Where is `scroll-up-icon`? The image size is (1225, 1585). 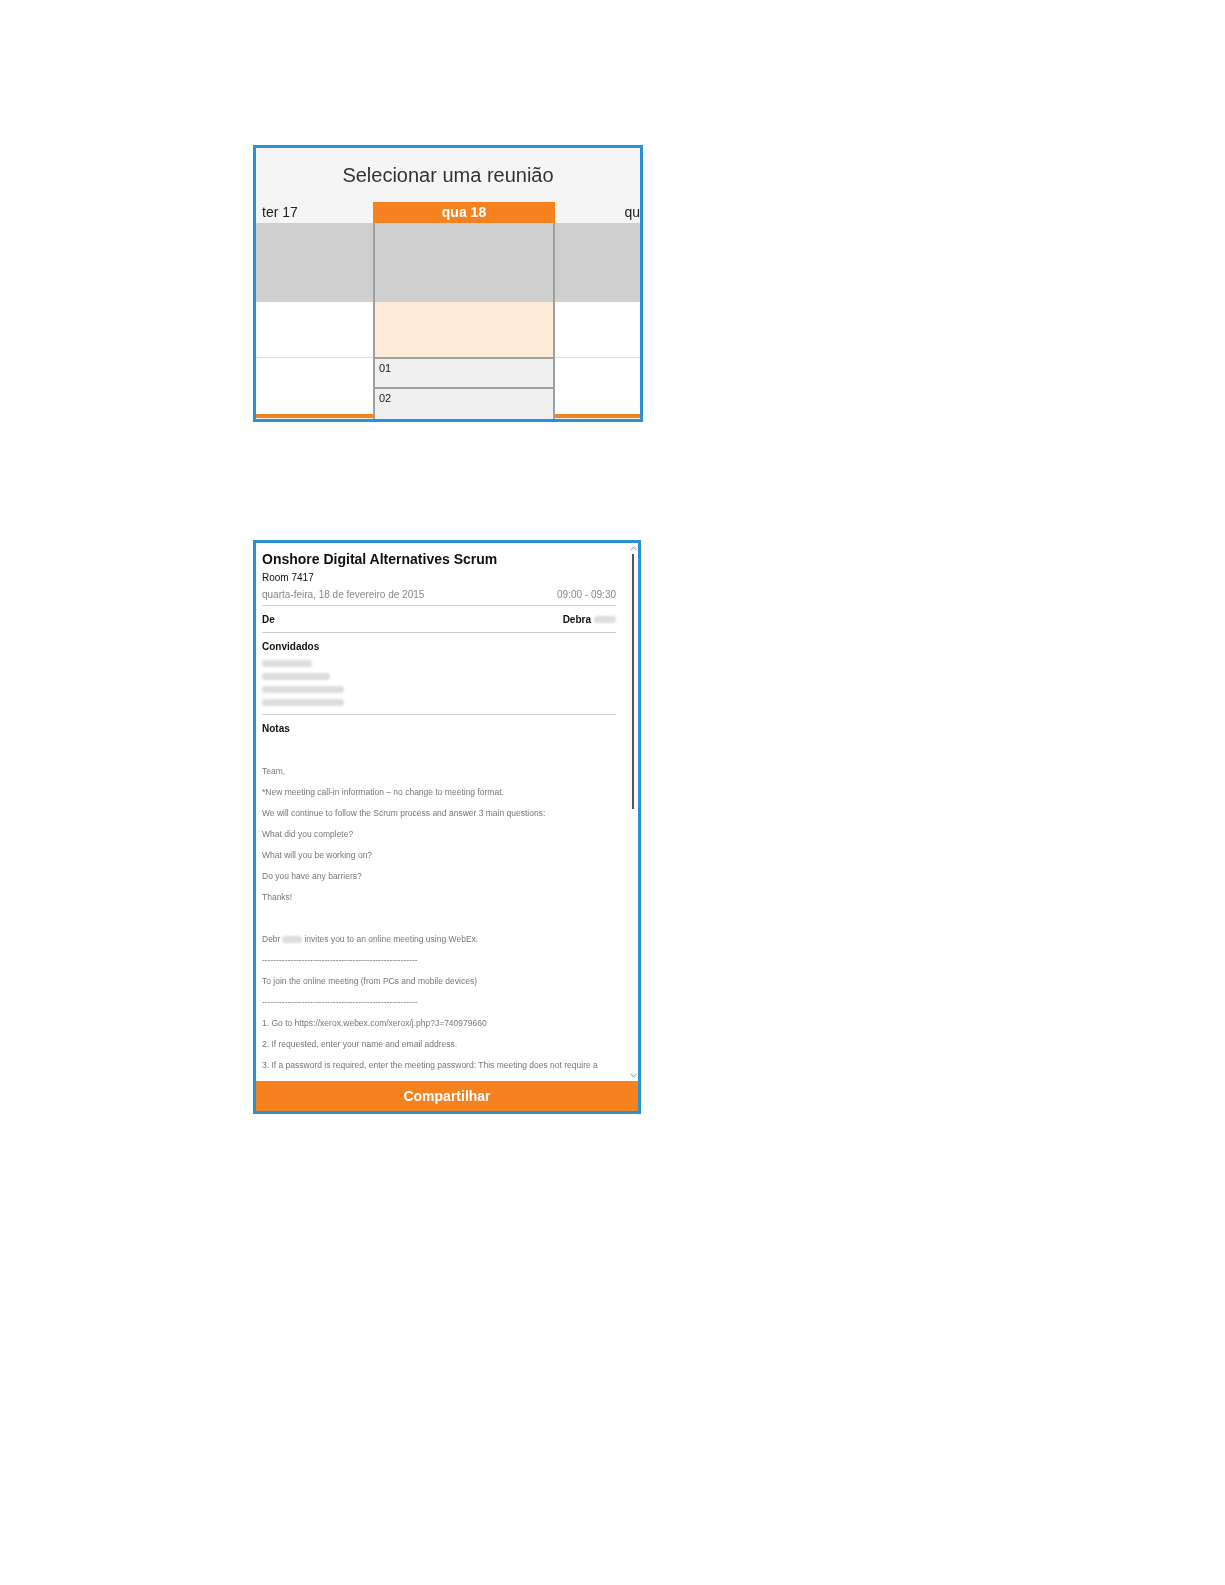 scroll-up-icon is located at coordinates (633, 548).